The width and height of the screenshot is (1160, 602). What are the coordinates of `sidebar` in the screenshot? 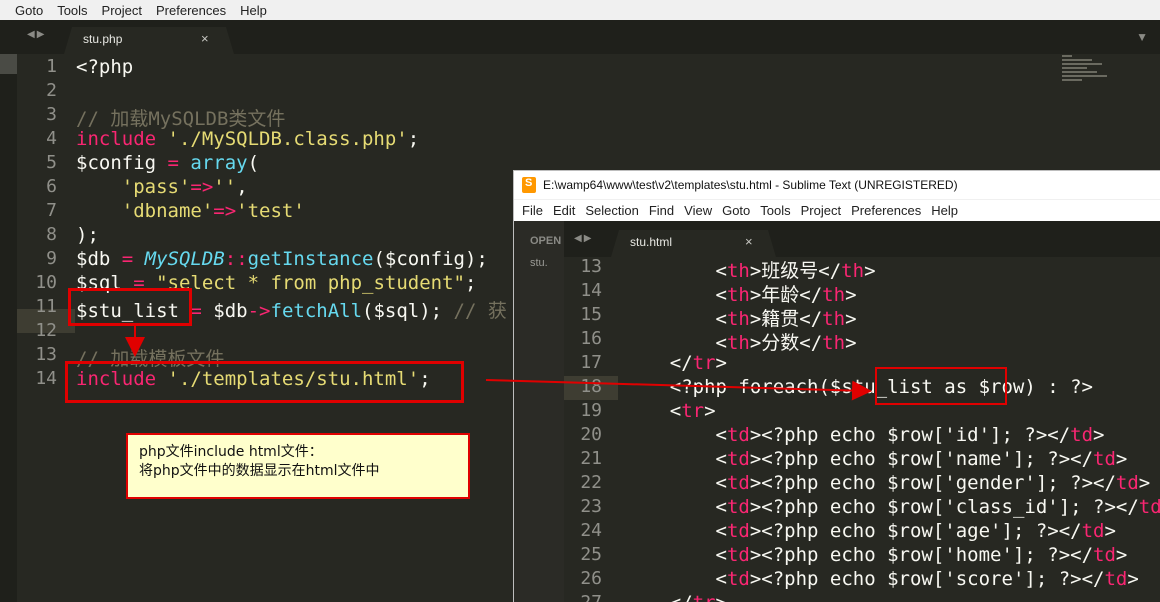 It's located at (8, 311).